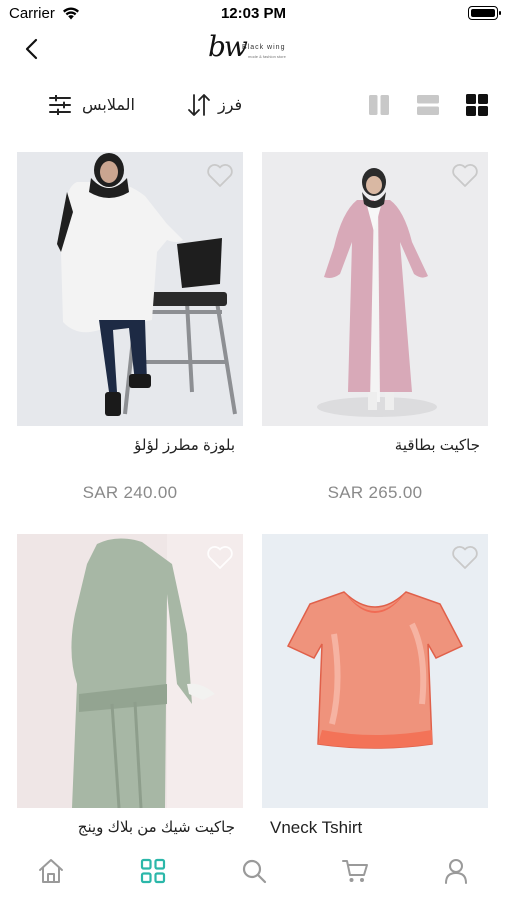  Describe the element at coordinates (477, 105) in the screenshot. I see `grid-view-icon` at that location.